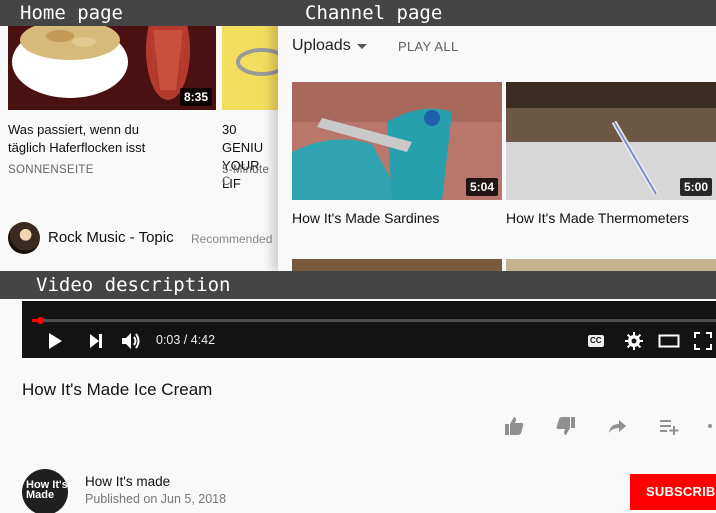 This screenshot has width=716, height=513. Describe the element at coordinates (358, 285) in the screenshot. I see `section-label-description: Video description` at that location.